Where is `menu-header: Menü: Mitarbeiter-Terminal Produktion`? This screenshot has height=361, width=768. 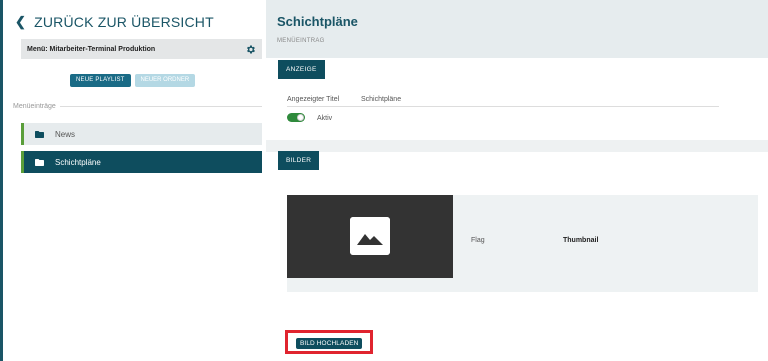 menu-header: Menü: Mitarbeiter-Terminal Produktion is located at coordinates (141, 49).